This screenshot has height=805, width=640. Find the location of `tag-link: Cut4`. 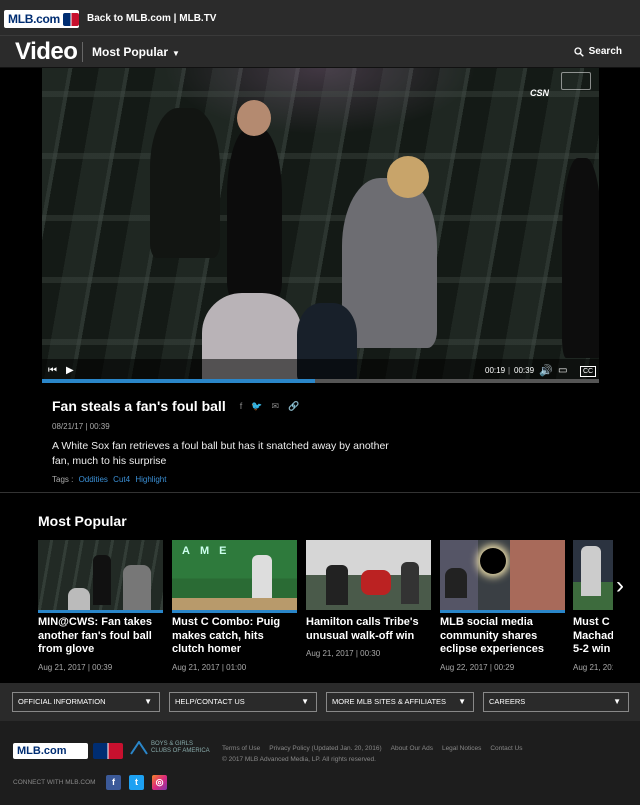

tag-link: Cut4 is located at coordinates (121, 479).